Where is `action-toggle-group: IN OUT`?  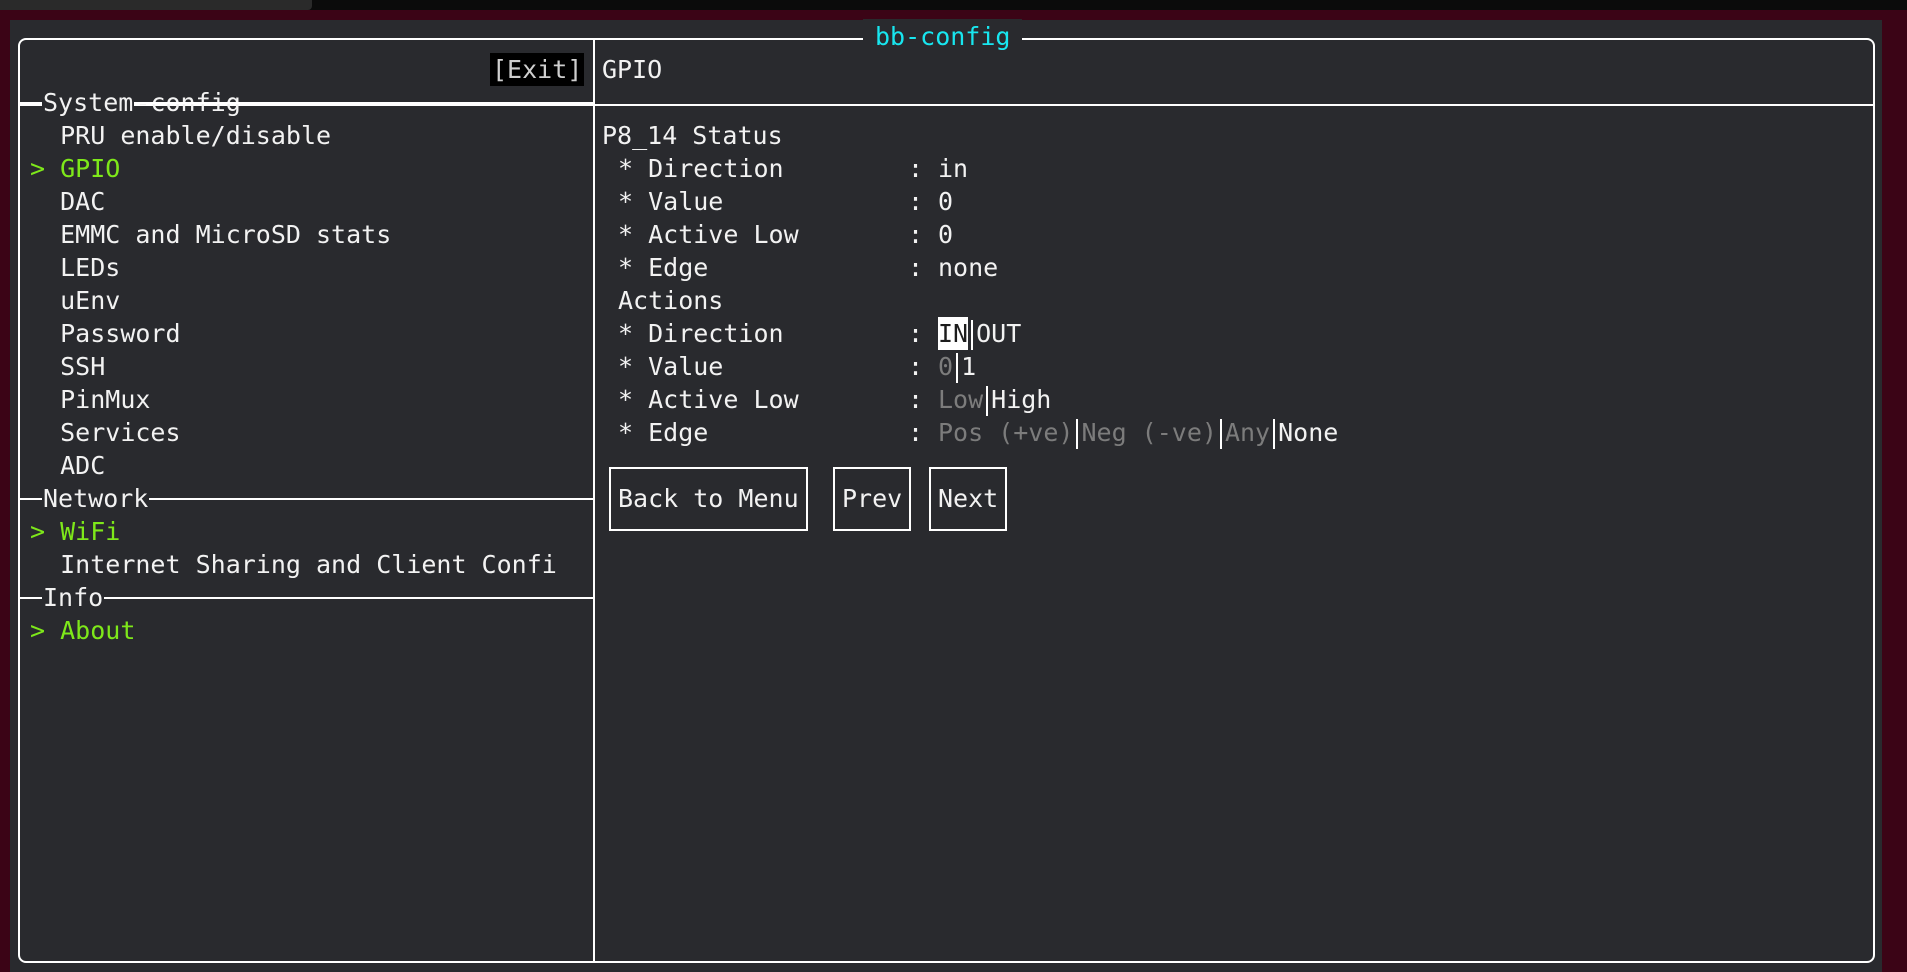 action-toggle-group: IN OUT is located at coordinates (979, 333).